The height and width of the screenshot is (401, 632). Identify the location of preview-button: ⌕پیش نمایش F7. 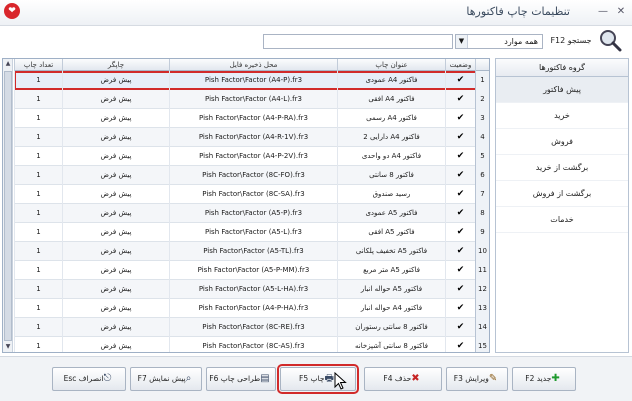
(166, 379).